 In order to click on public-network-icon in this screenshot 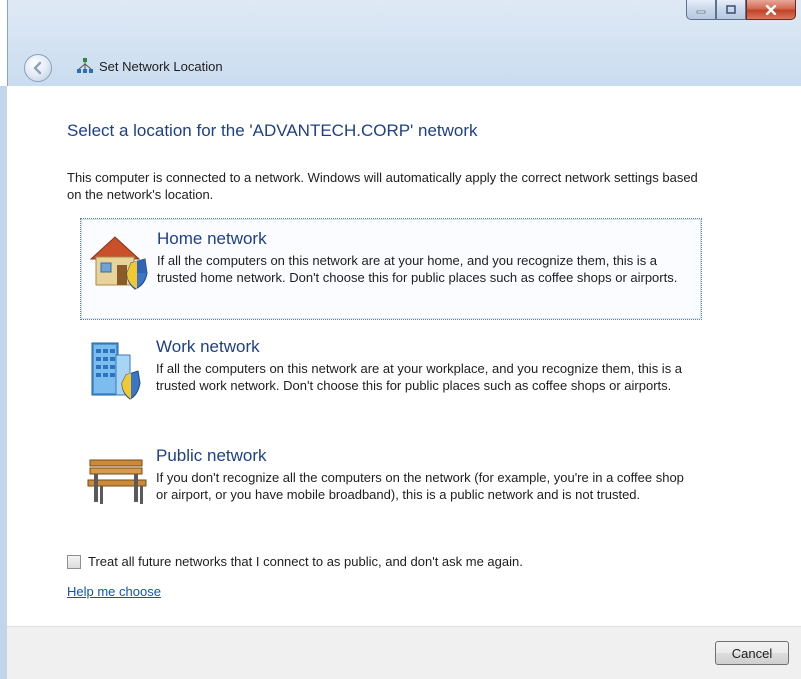, I will do `click(119, 479)`.